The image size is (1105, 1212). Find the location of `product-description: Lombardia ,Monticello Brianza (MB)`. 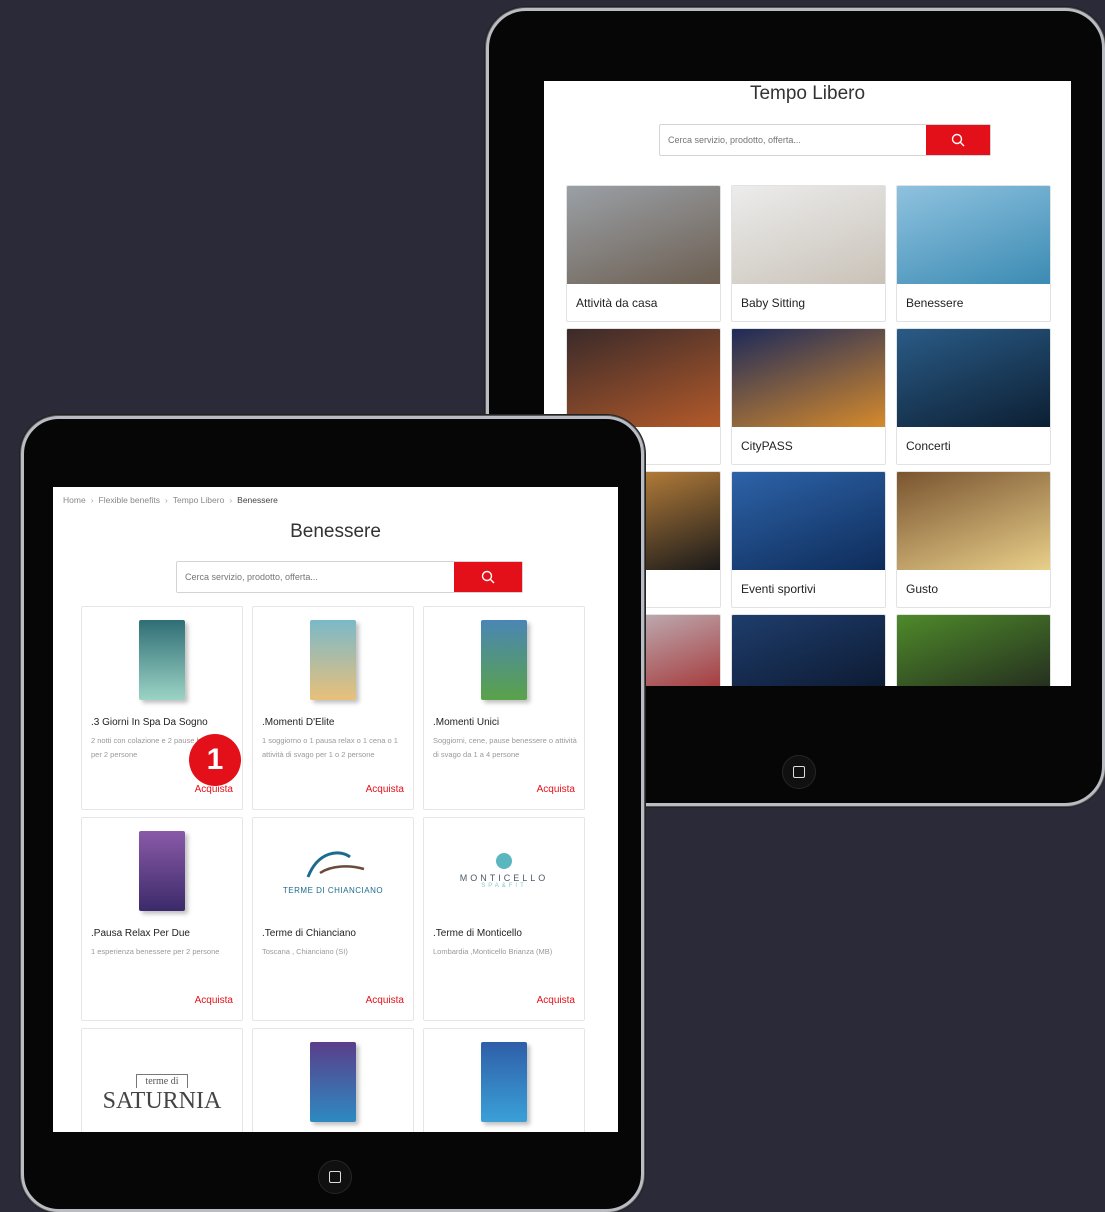

product-description: Lombardia ,Monticello Brianza (MB) is located at coordinates (493, 951).